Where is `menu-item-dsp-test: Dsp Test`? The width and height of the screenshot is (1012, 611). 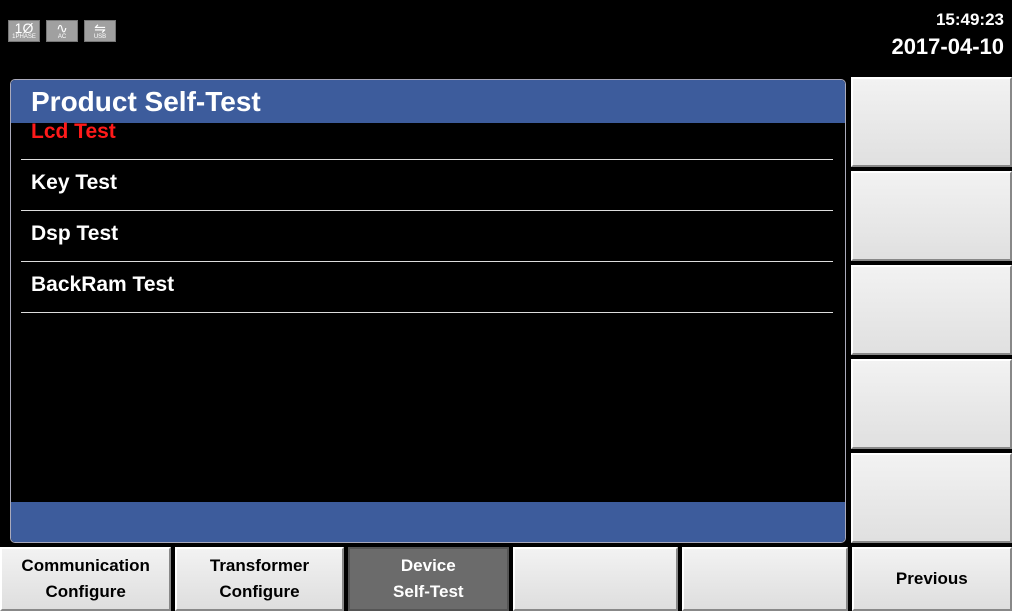
menu-item-dsp-test: Dsp Test is located at coordinates (428, 236).